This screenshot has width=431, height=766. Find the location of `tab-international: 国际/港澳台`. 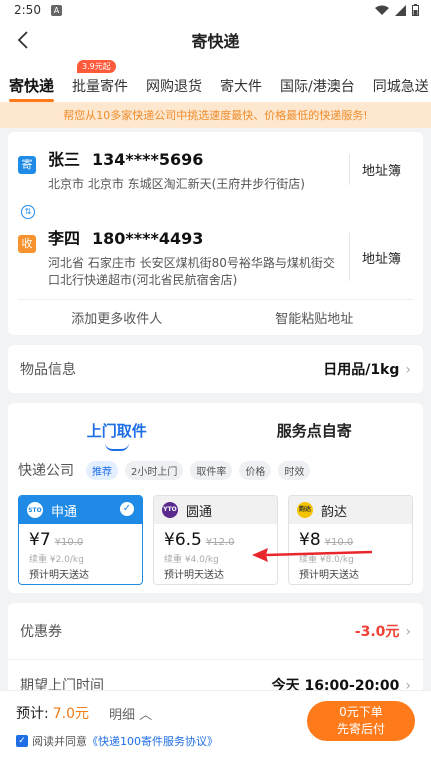

tab-international: 国际/港澳台 is located at coordinates (317, 86).